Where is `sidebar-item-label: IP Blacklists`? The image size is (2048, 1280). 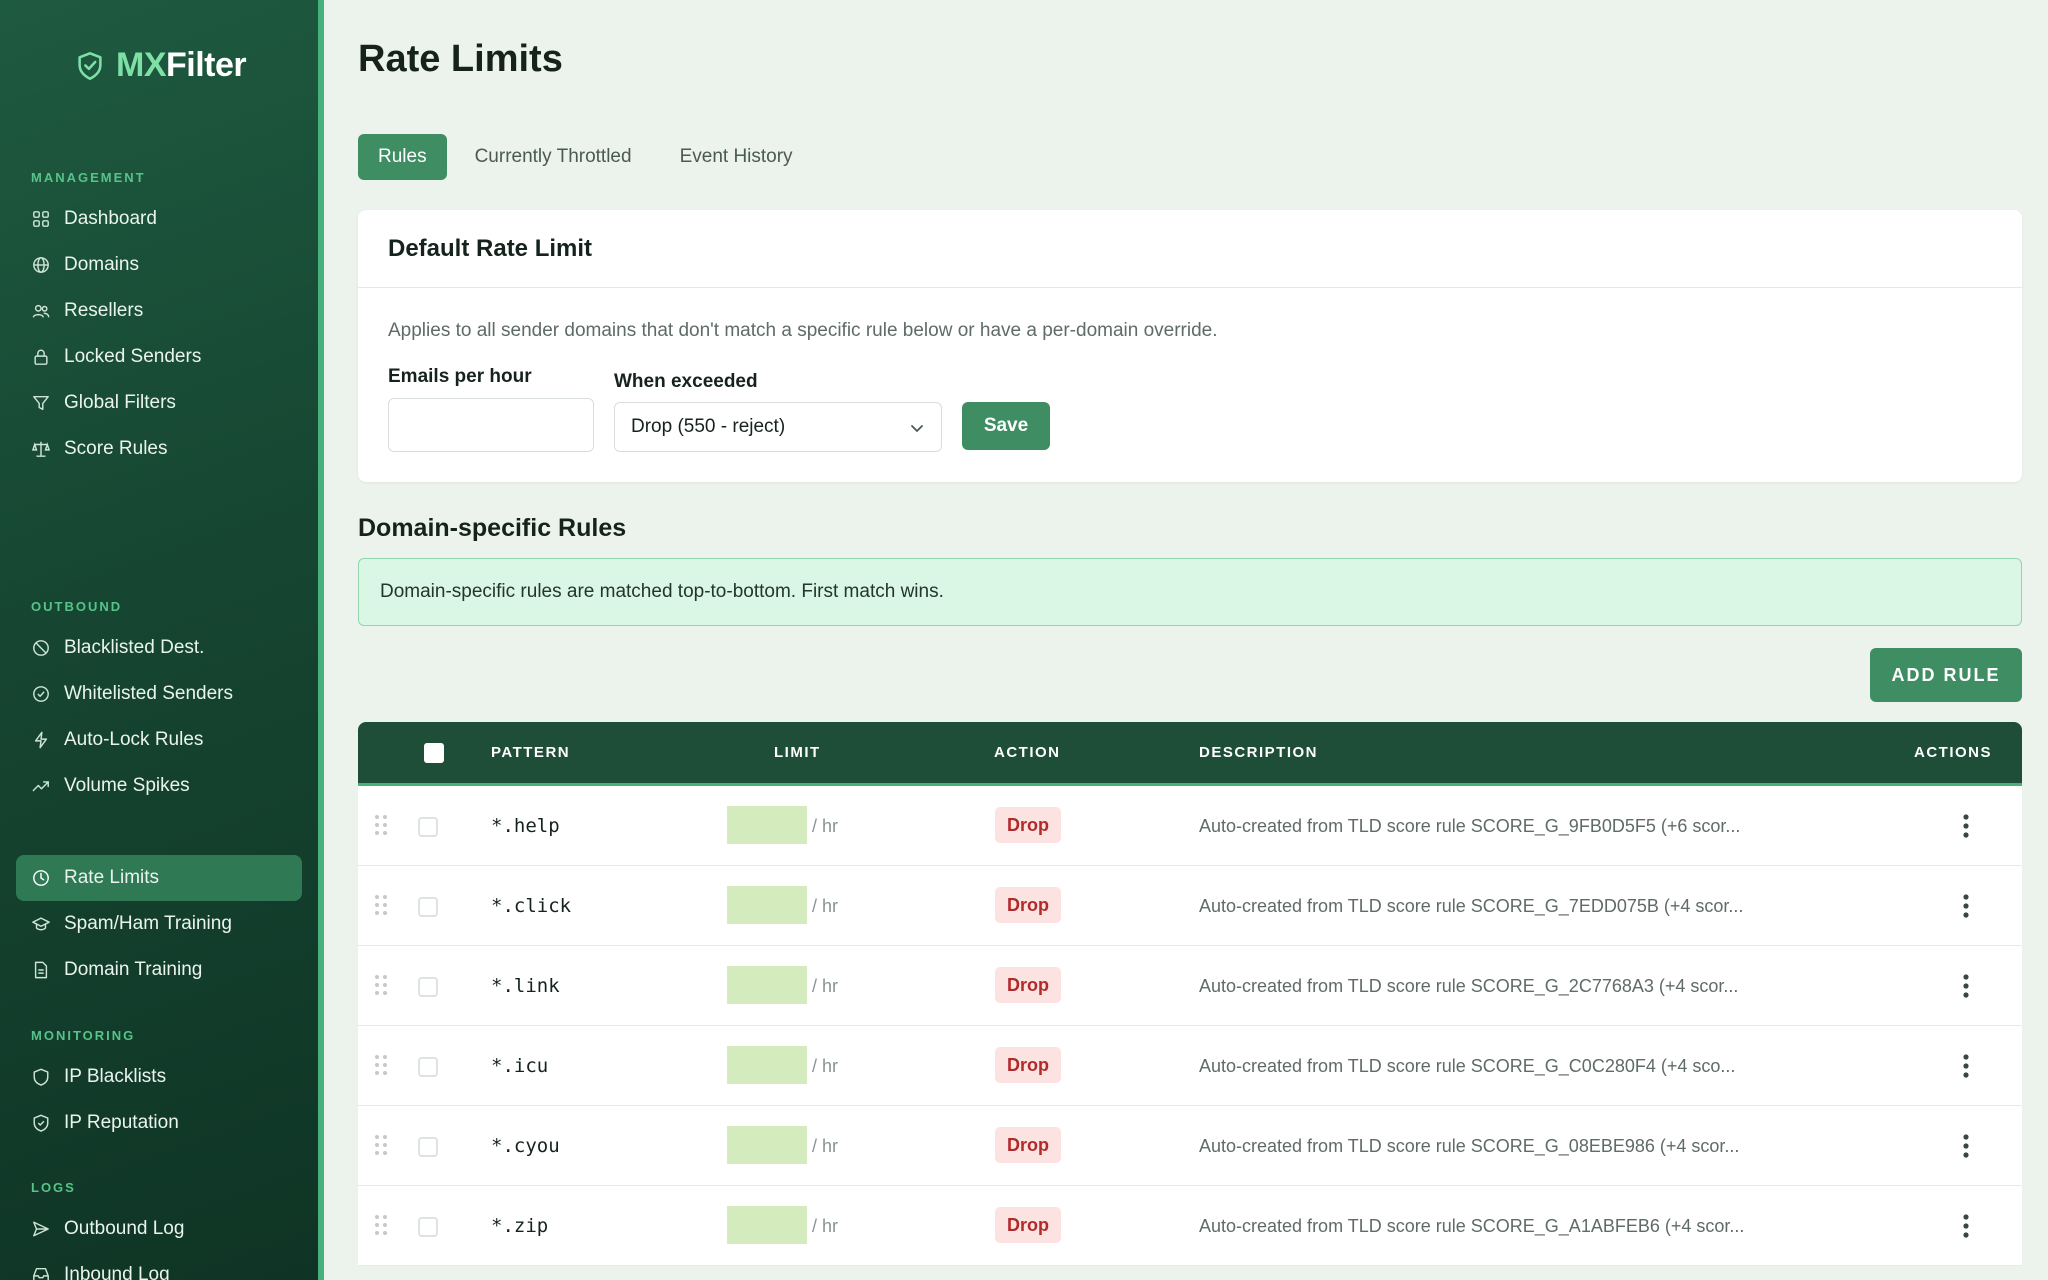
sidebar-item-label: IP Blacklists is located at coordinates (115, 1076).